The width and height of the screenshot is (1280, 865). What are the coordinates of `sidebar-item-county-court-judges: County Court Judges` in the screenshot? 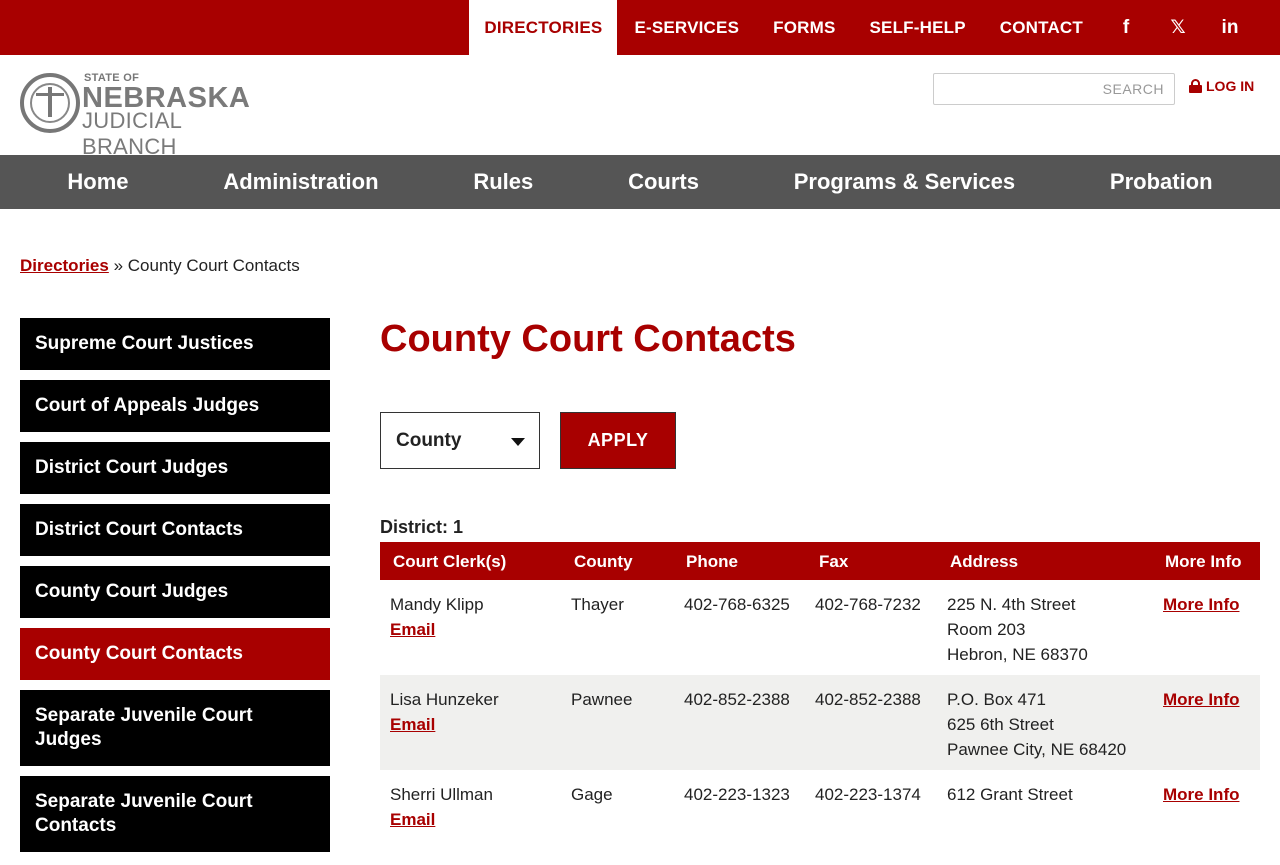 It's located at (175, 592).